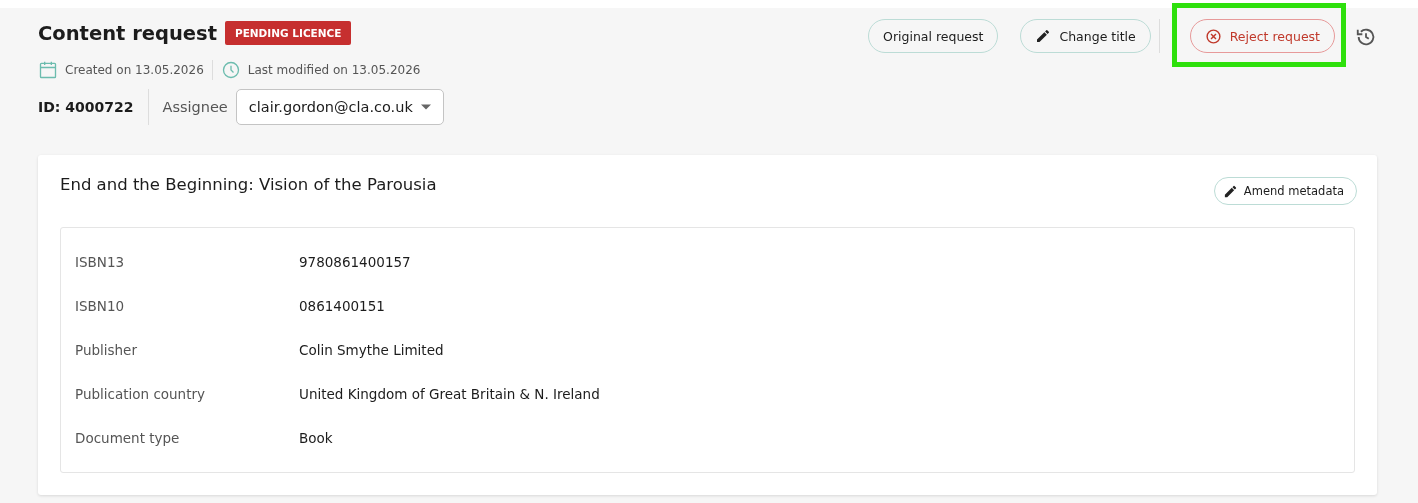 Image resolution: width=1418 pixels, height=503 pixels. I want to click on assignee-label: Assignee, so click(195, 107).